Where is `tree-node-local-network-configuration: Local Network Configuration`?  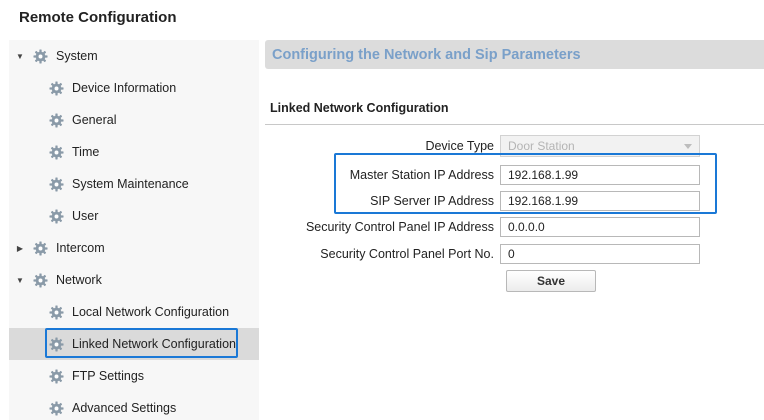
tree-node-local-network-configuration: Local Network Configuration is located at coordinates (134, 312).